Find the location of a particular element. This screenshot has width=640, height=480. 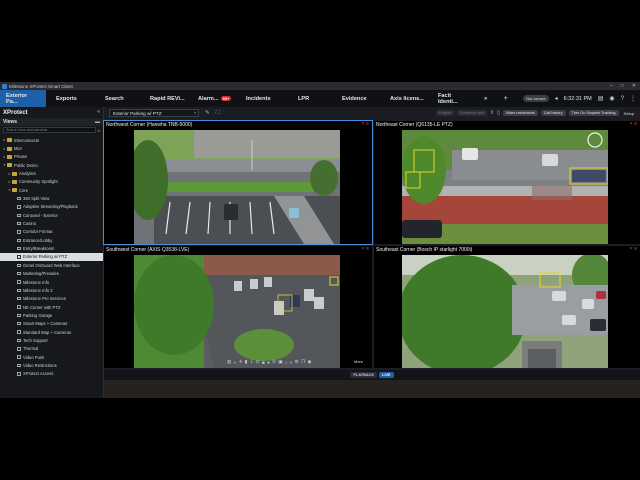

camera-tile: Northwest Corner (Hanwha TNB-9000) × ≡ is located at coordinates (238, 182).